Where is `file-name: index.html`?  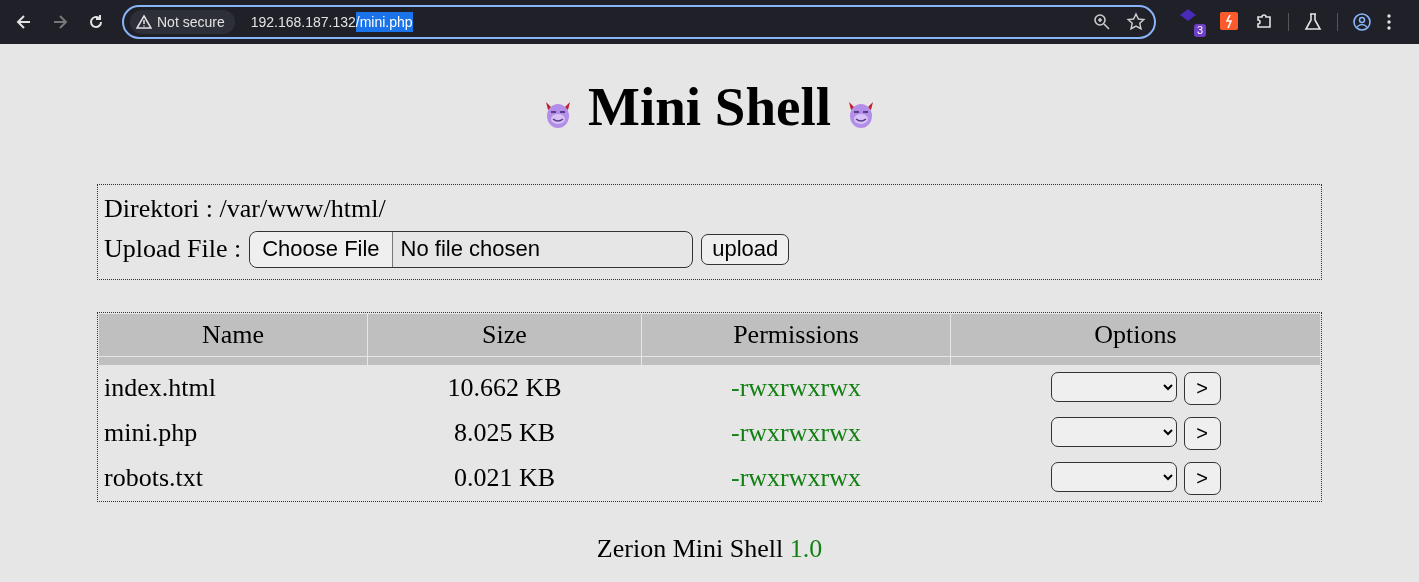 file-name: index.html is located at coordinates (160, 387).